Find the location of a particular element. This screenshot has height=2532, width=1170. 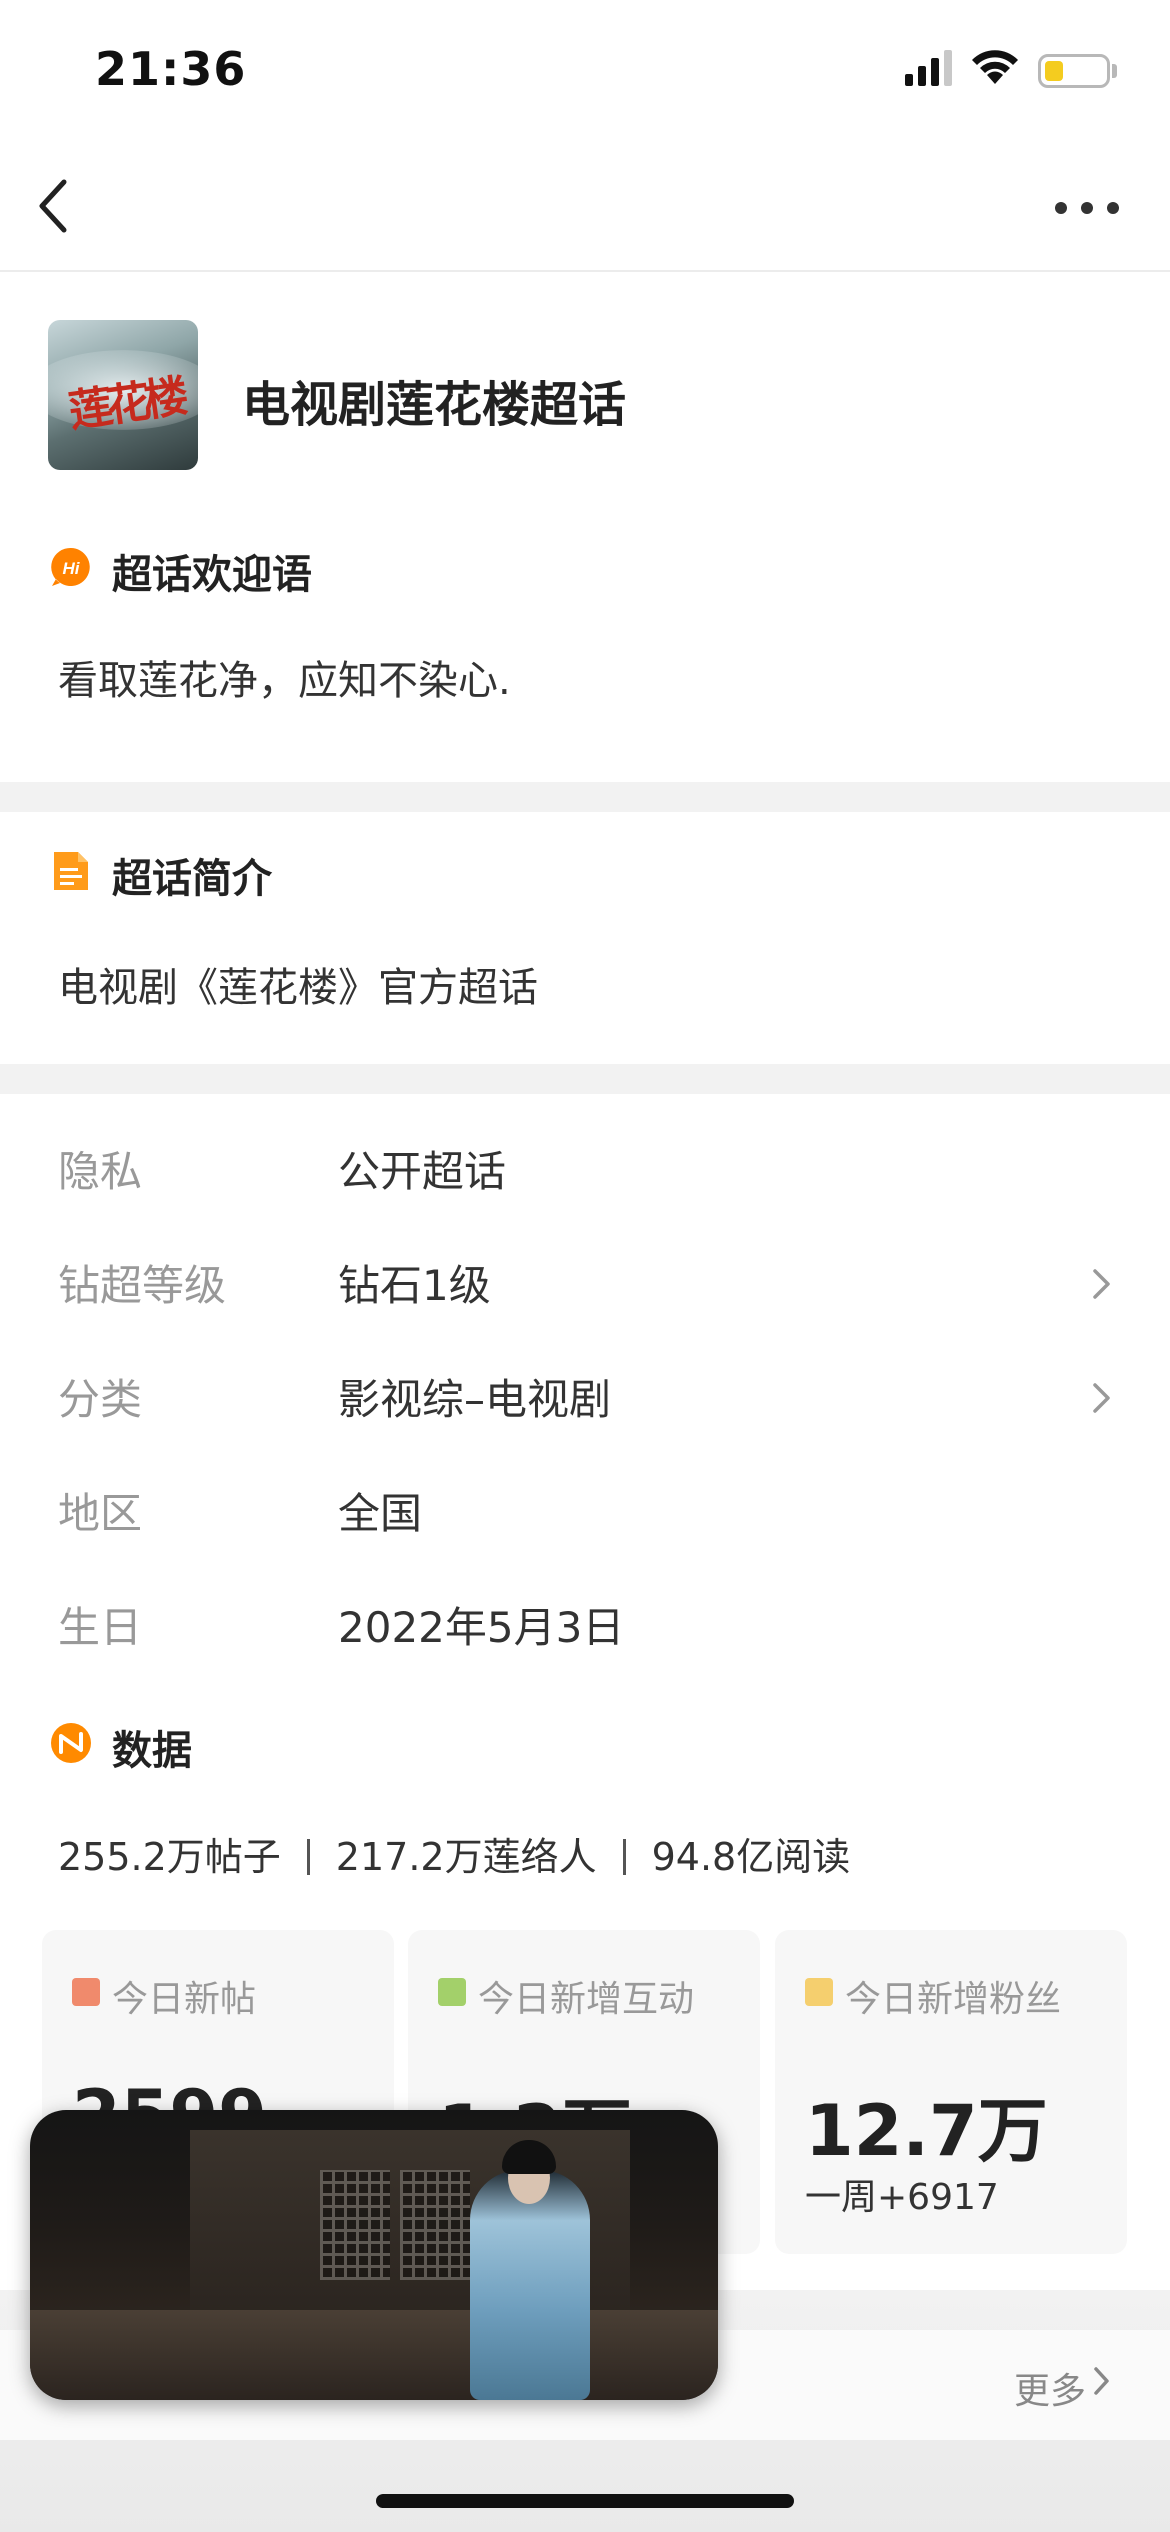

card-label: 今日新增互动 is located at coordinates (586, 1999).